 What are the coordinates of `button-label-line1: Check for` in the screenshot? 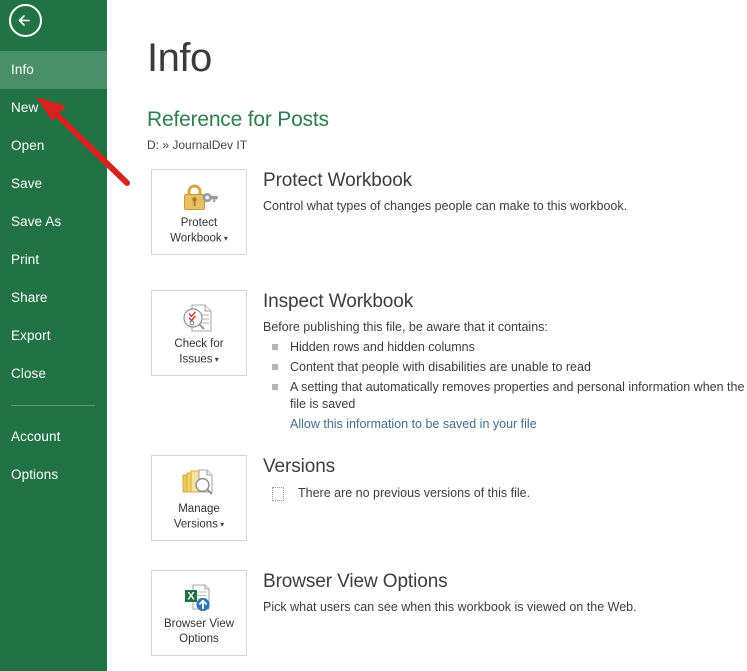 It's located at (199, 344).